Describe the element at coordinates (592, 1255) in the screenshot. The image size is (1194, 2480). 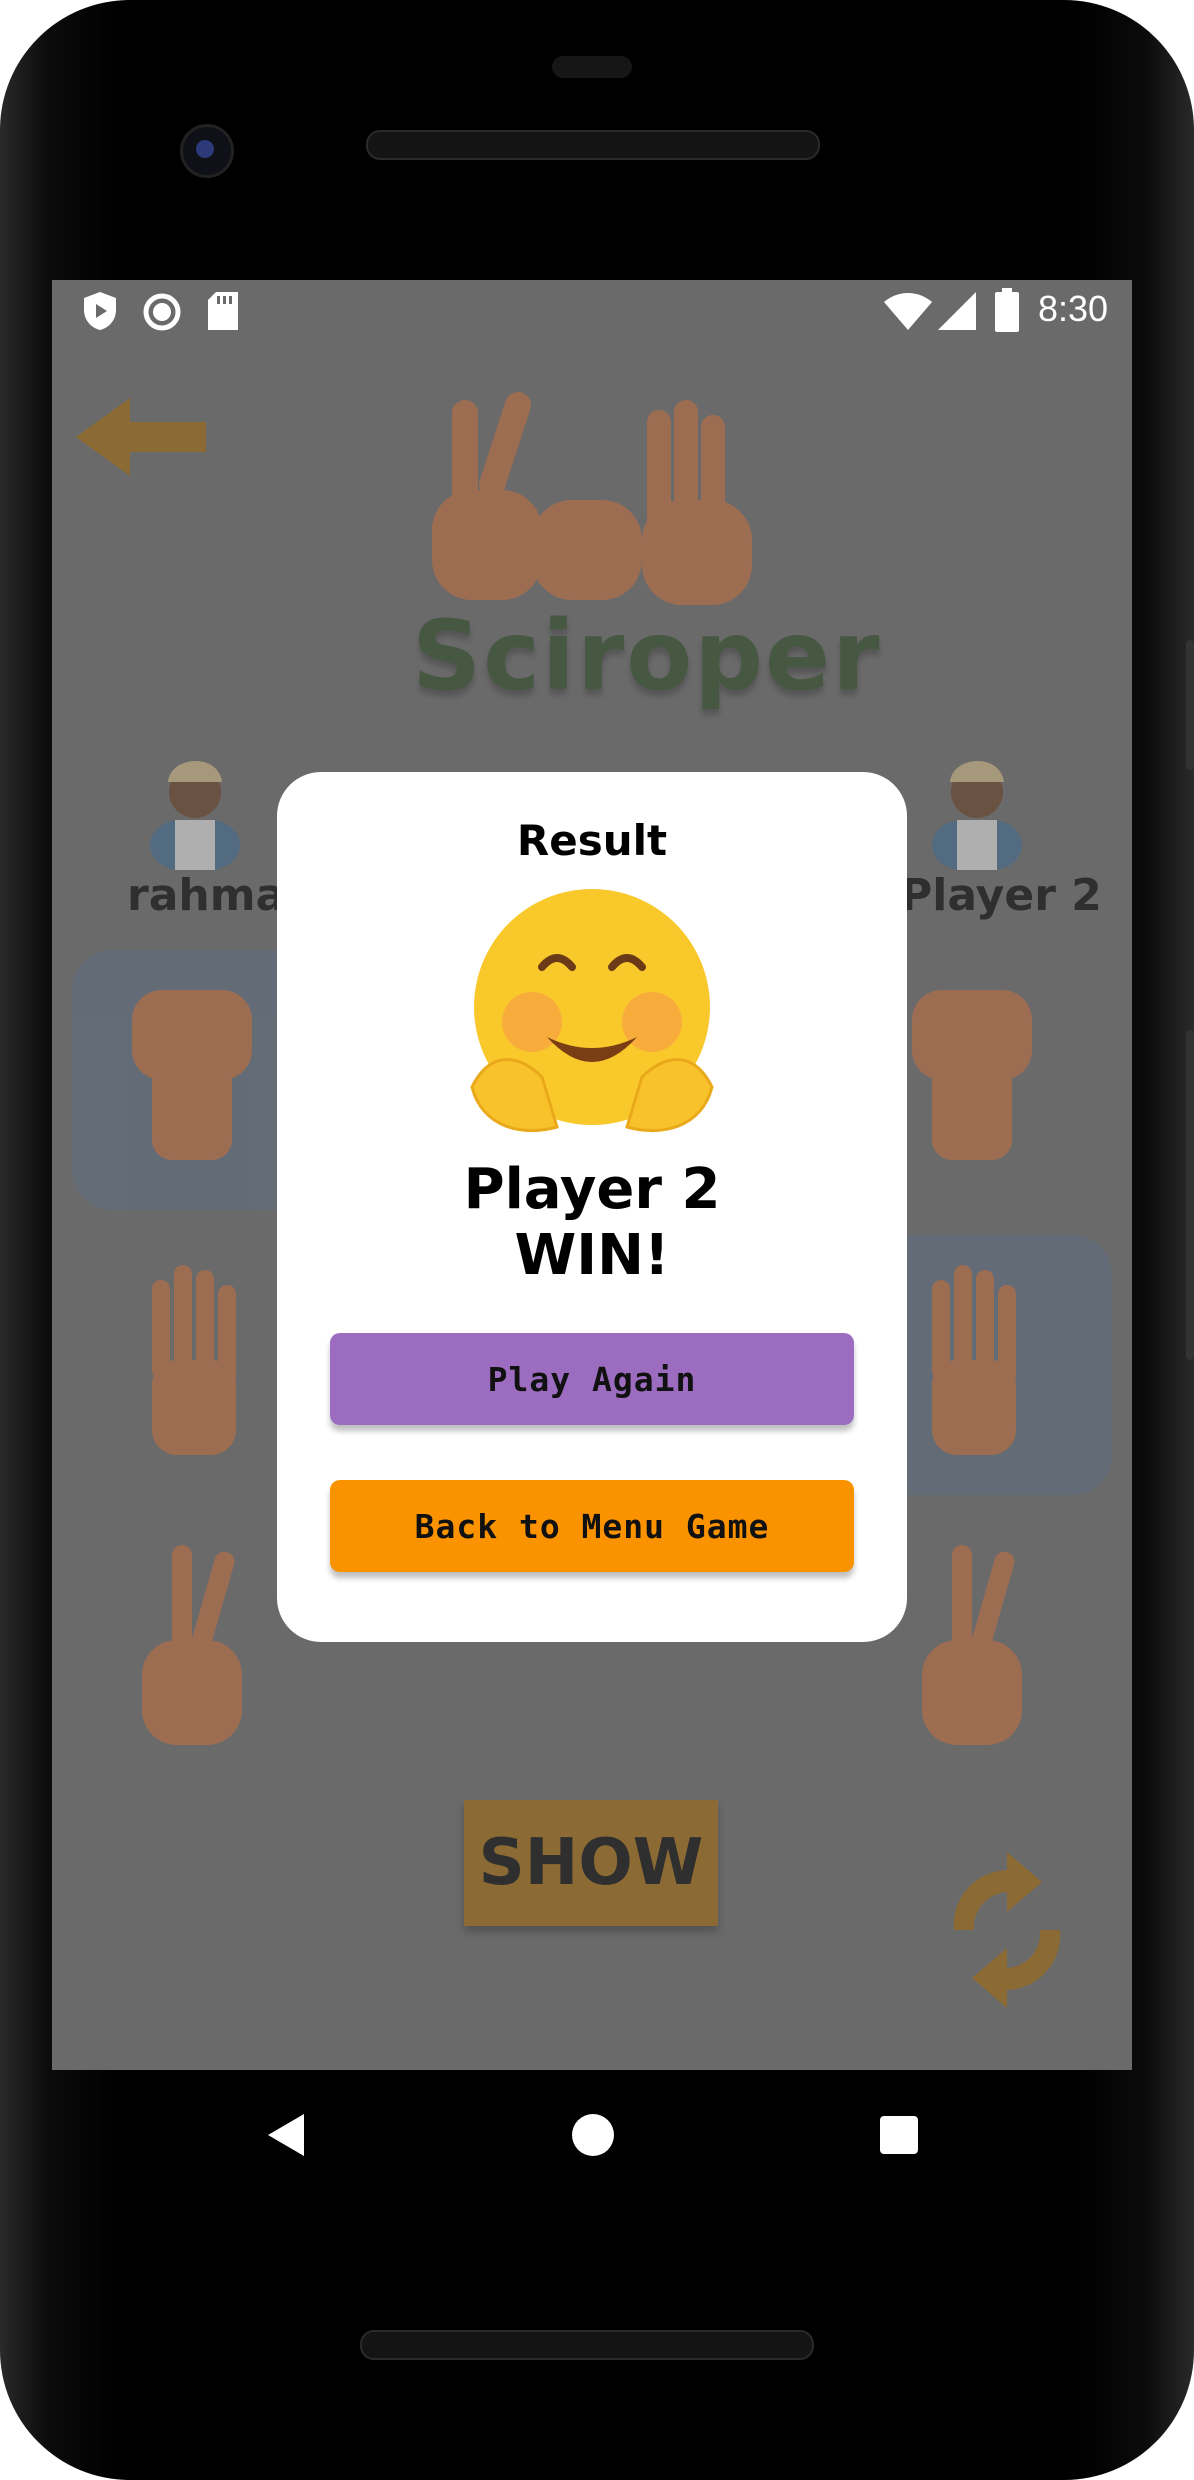
I see `result-line-2: WIN!` at that location.